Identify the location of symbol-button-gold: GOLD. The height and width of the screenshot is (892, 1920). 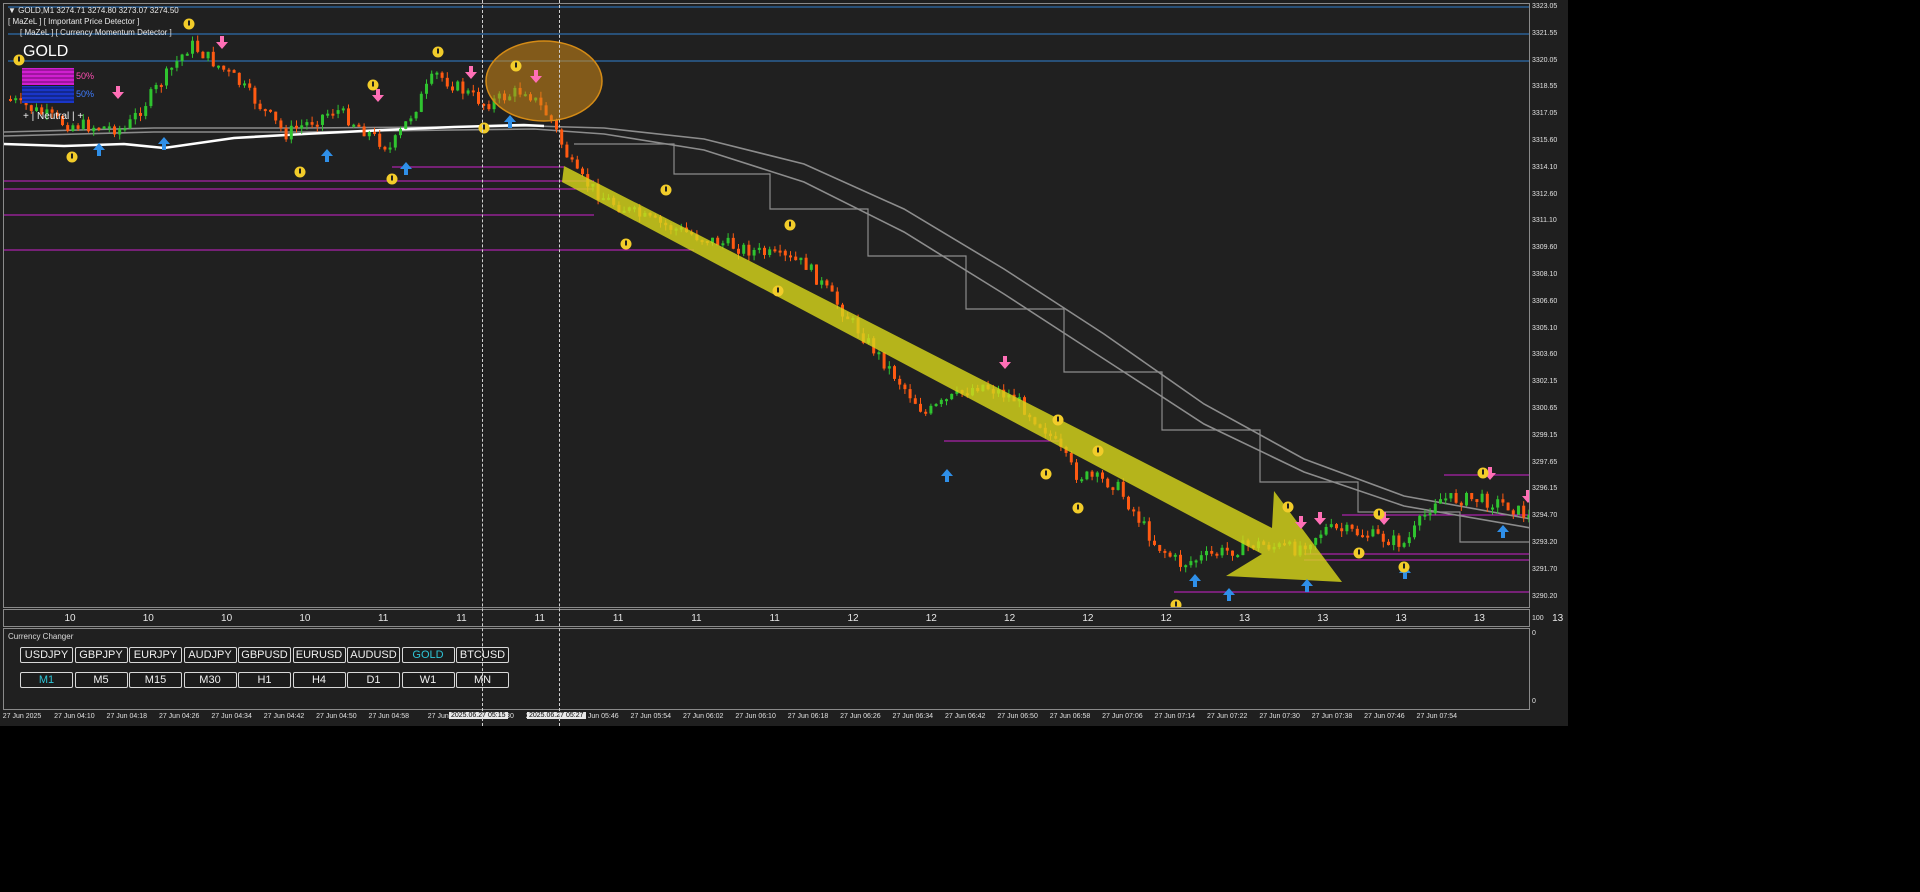
(428, 655).